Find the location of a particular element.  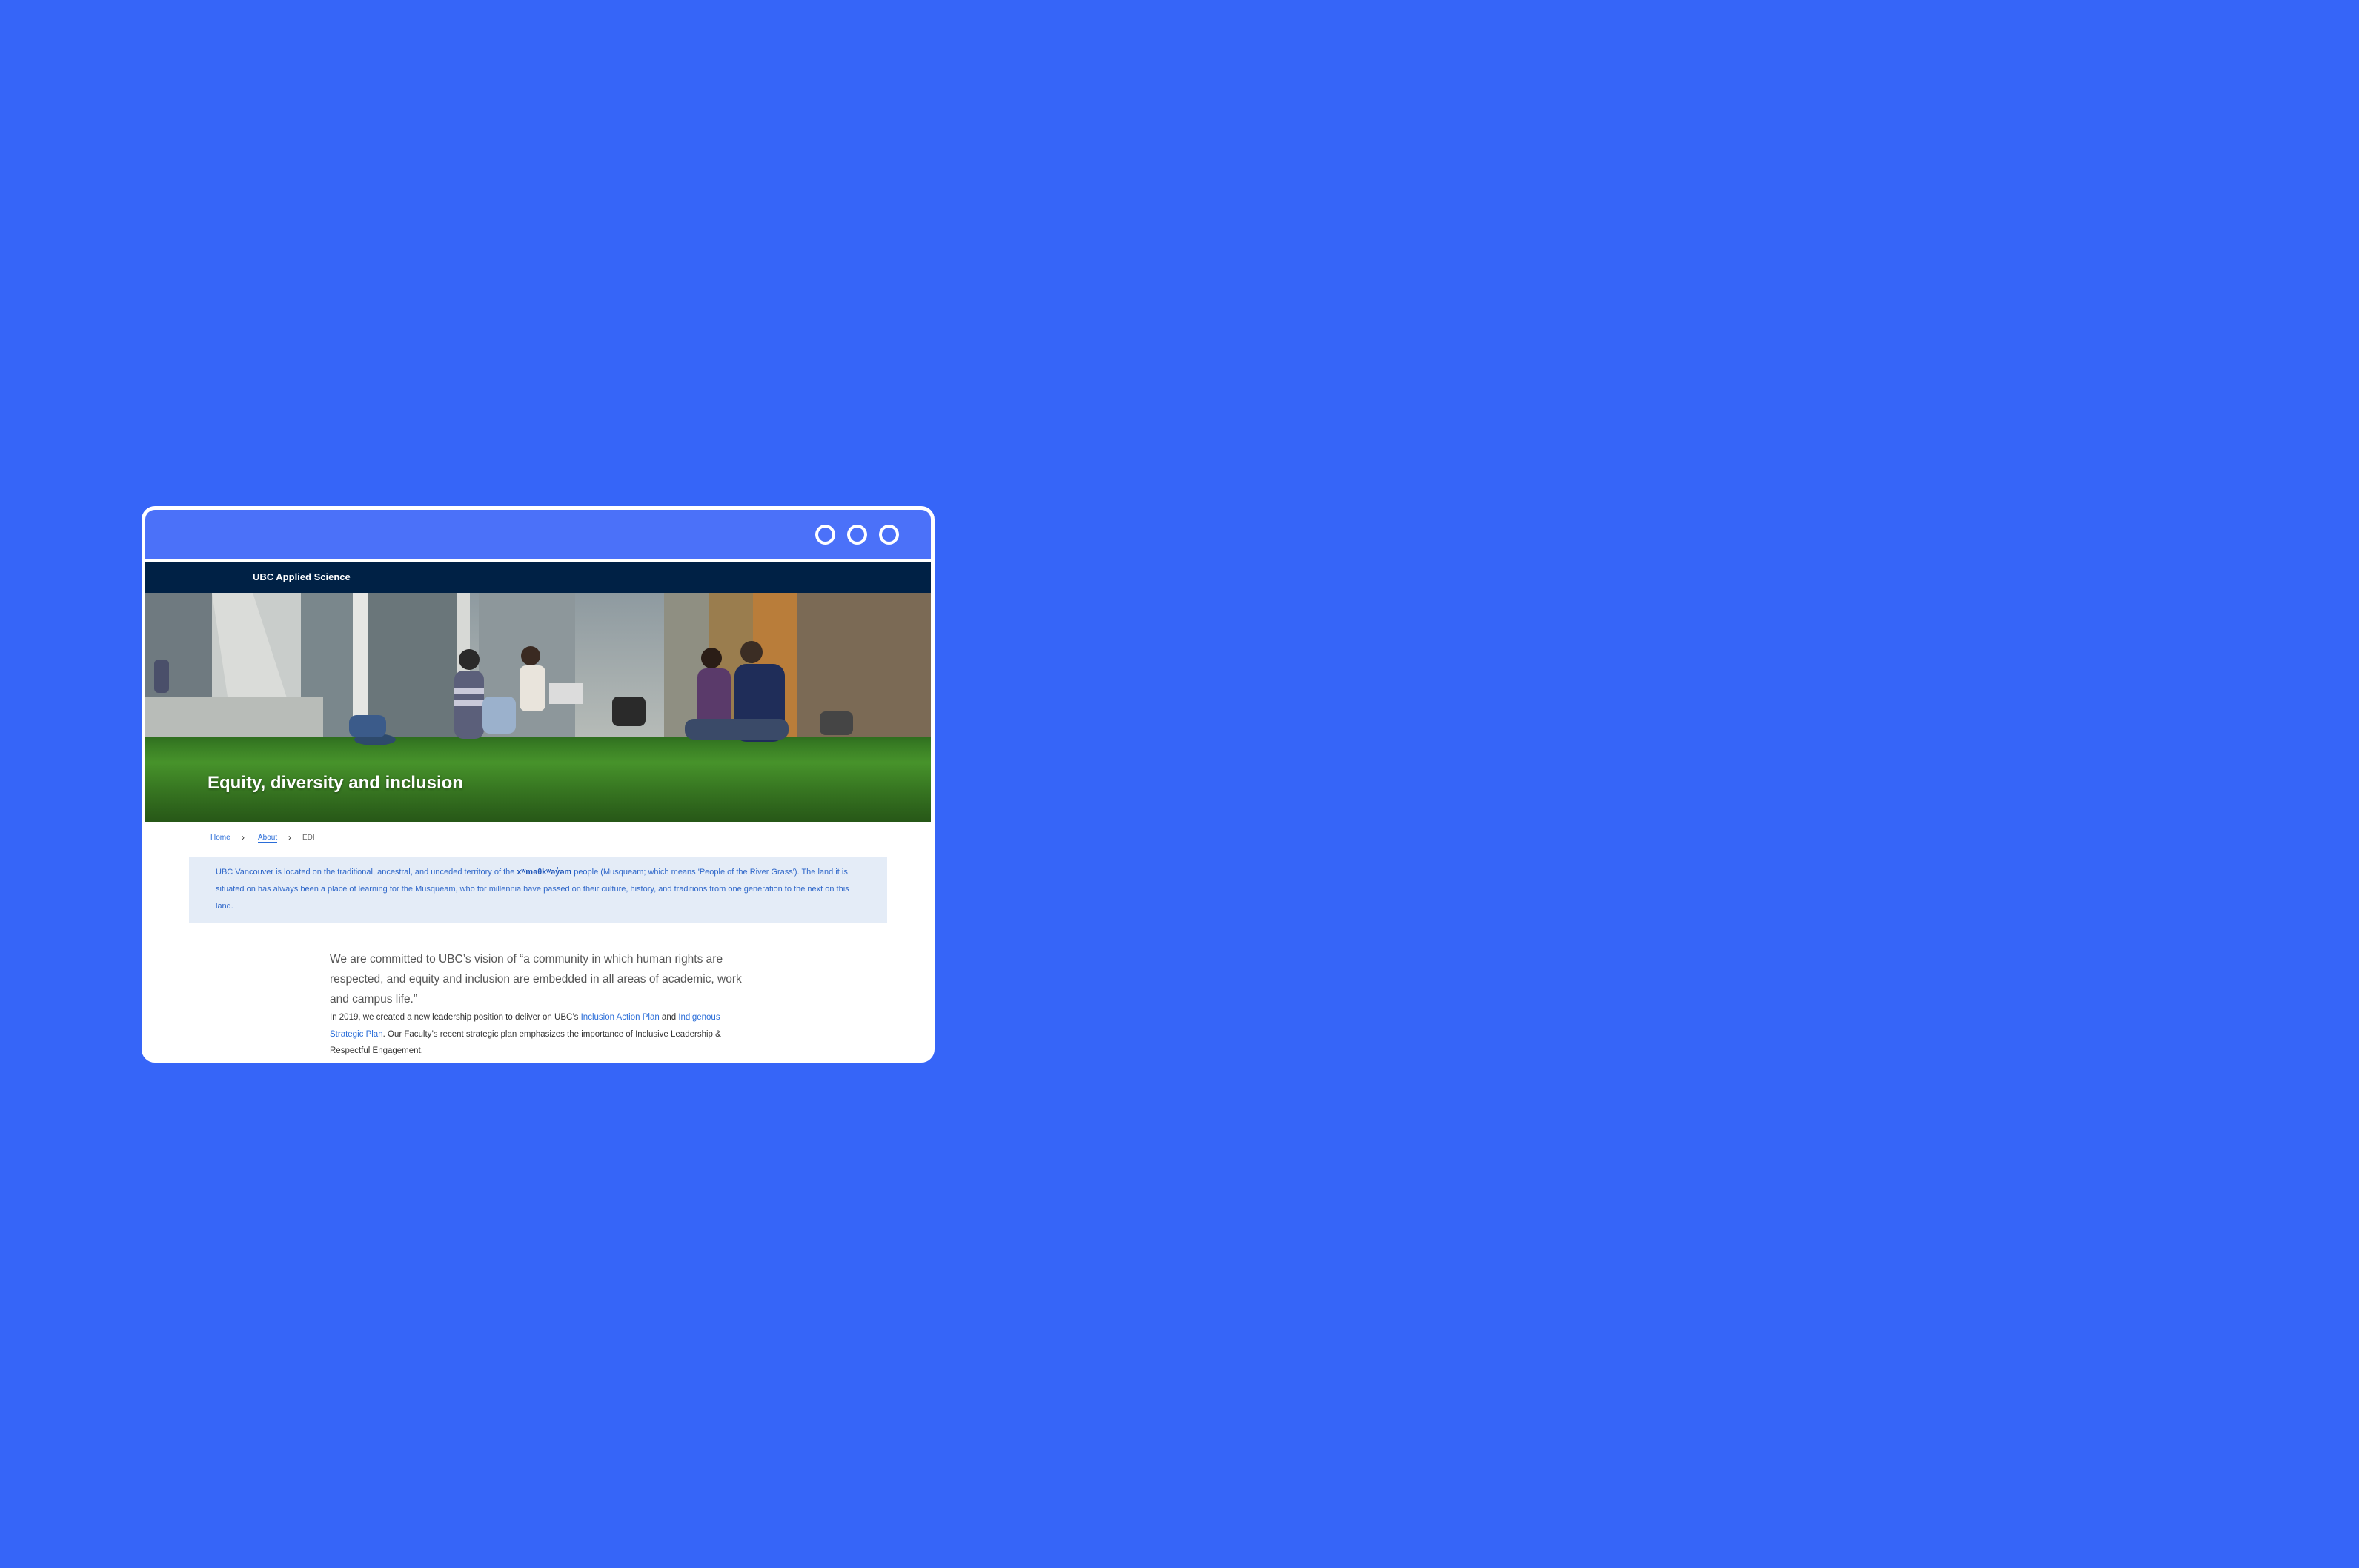

window-titlebar is located at coordinates (538, 536).